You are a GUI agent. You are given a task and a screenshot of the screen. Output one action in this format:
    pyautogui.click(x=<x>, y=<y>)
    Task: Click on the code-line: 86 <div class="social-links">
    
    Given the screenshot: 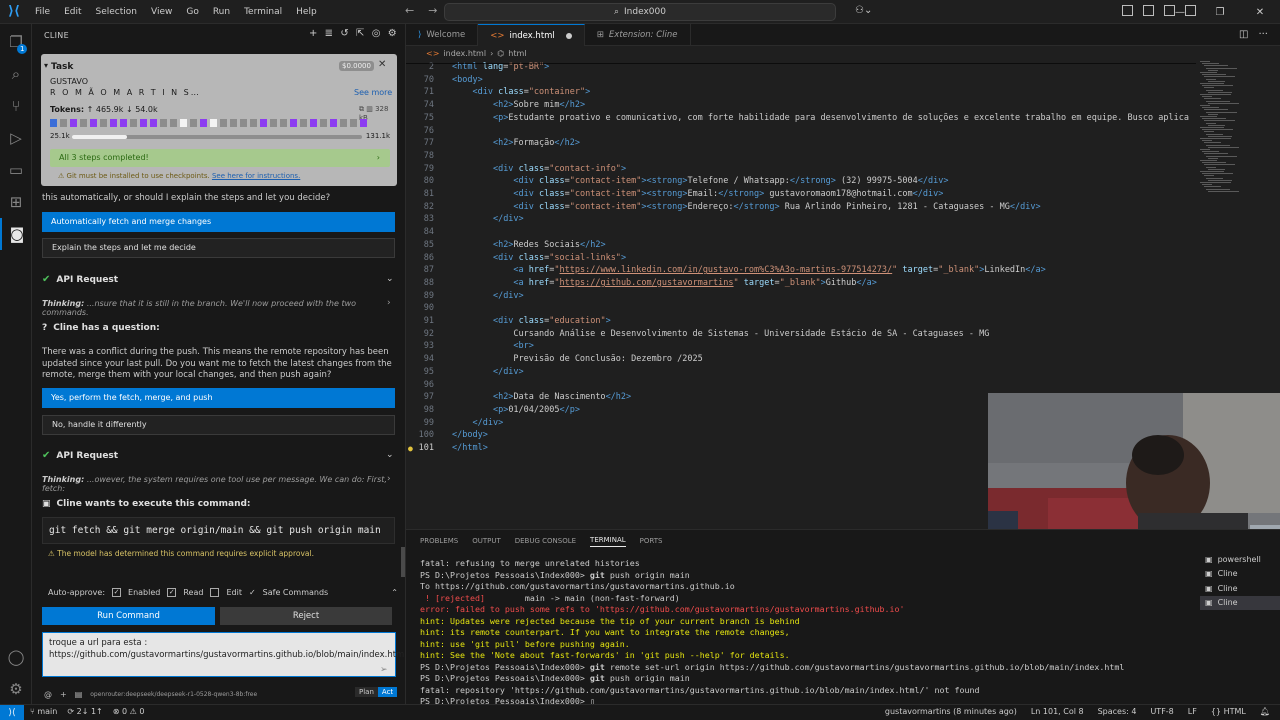 What is the action you would take?
    pyautogui.click(x=801, y=258)
    